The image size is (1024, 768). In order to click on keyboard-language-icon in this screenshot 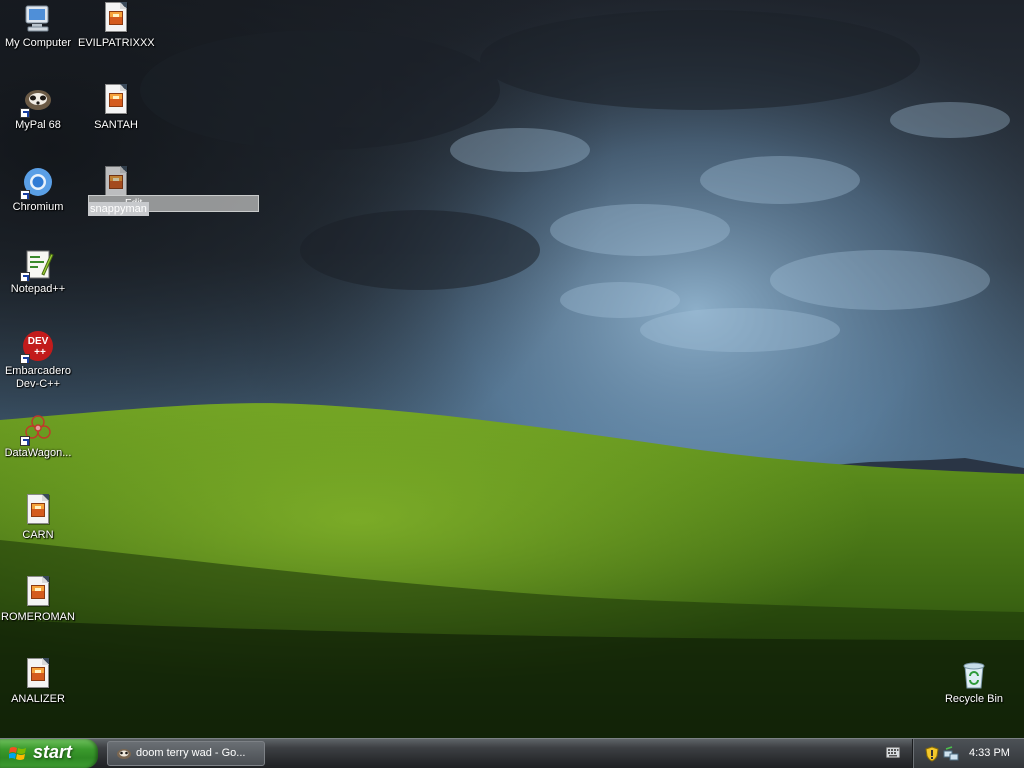, I will do `click(893, 752)`.